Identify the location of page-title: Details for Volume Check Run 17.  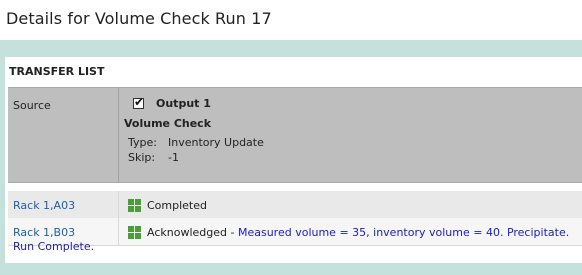
(139, 18).